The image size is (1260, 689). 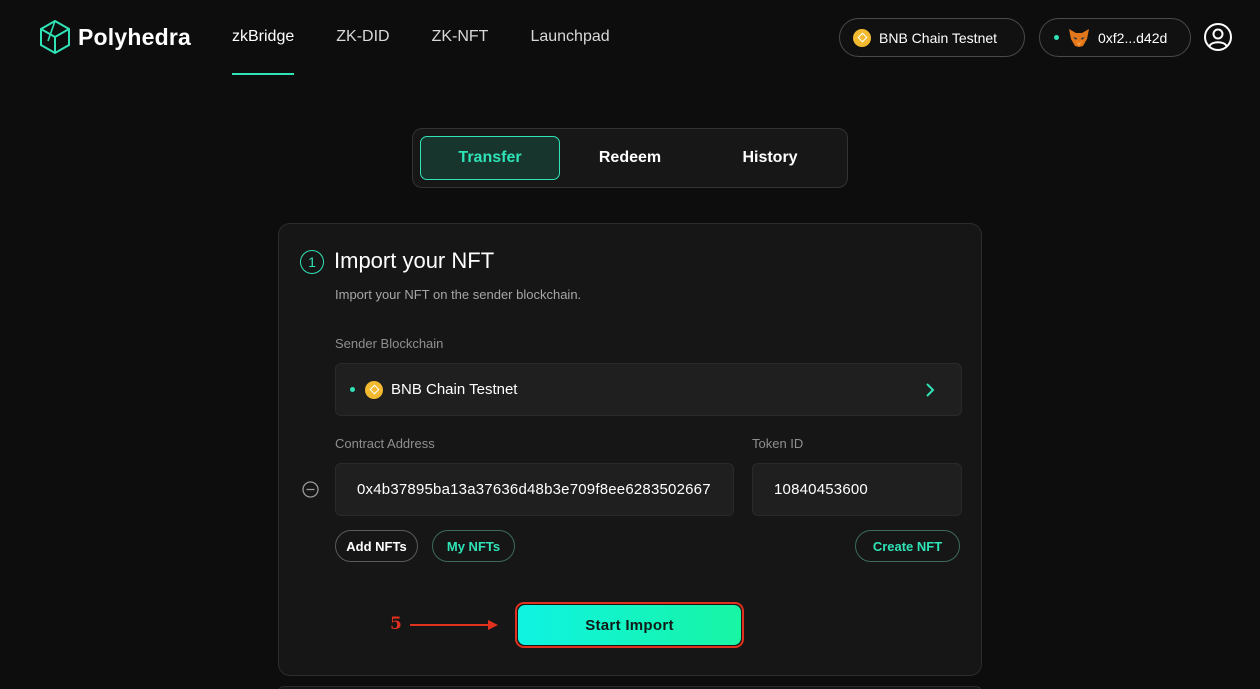 What do you see at coordinates (55, 37) in the screenshot?
I see `polyhedra-logo-icon` at bounding box center [55, 37].